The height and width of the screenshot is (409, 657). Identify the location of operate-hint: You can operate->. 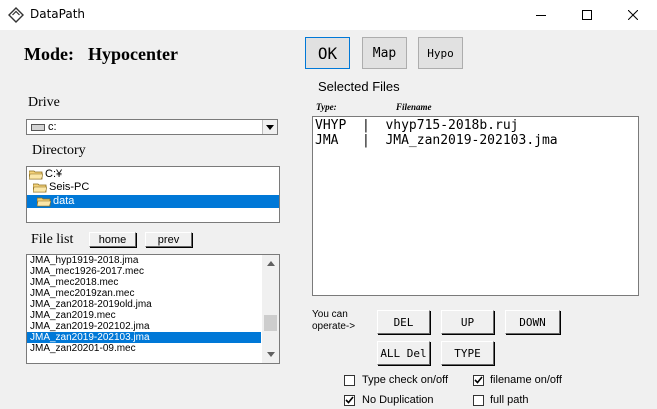
(333, 321).